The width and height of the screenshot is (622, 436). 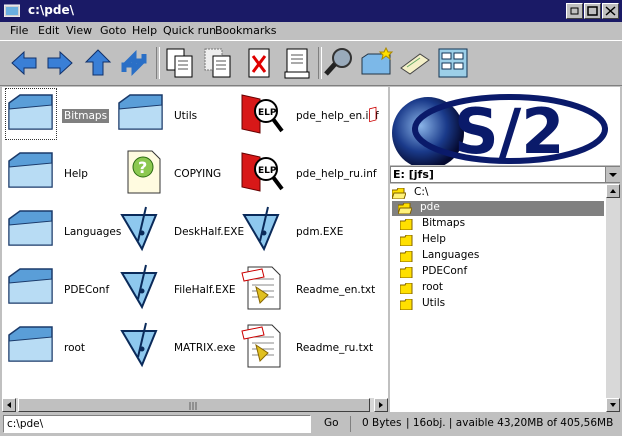 What do you see at coordinates (500, 304) in the screenshot?
I see `tree-node: Utils` at bounding box center [500, 304].